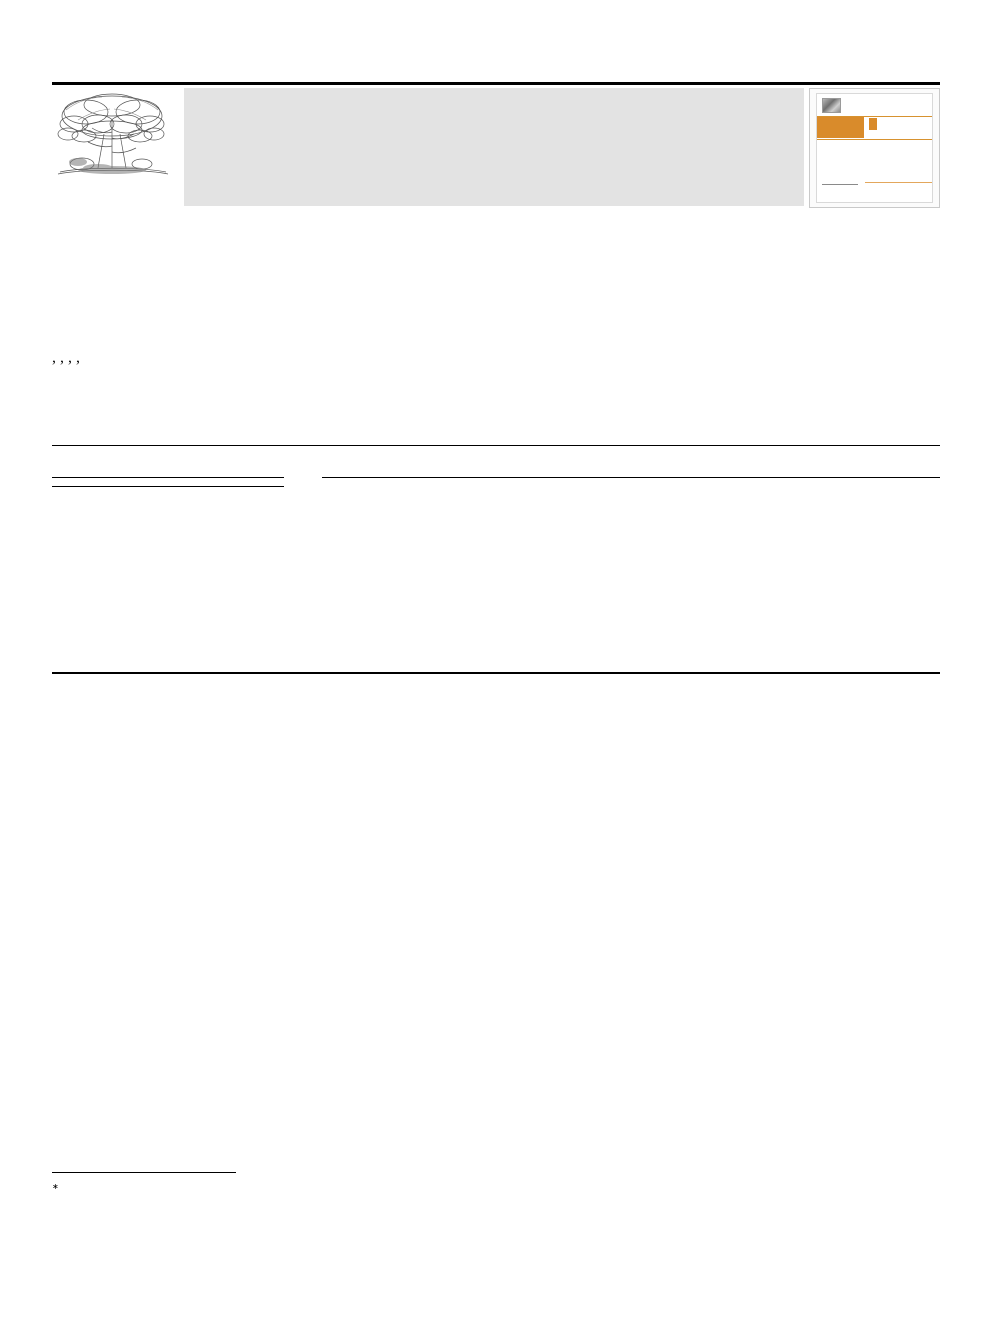  I want to click on cover-logo-rule, so click(840, 184).